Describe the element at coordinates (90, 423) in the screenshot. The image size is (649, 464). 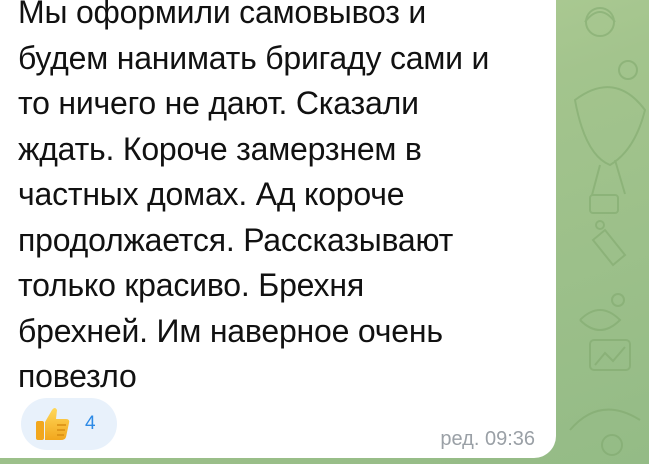
I see `reaction-count: 4` at that location.